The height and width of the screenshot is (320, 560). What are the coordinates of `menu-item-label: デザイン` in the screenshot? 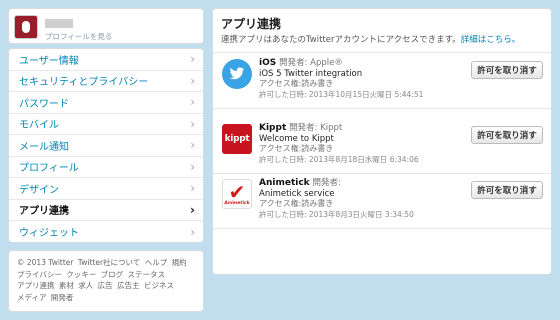 It's located at (39, 190).